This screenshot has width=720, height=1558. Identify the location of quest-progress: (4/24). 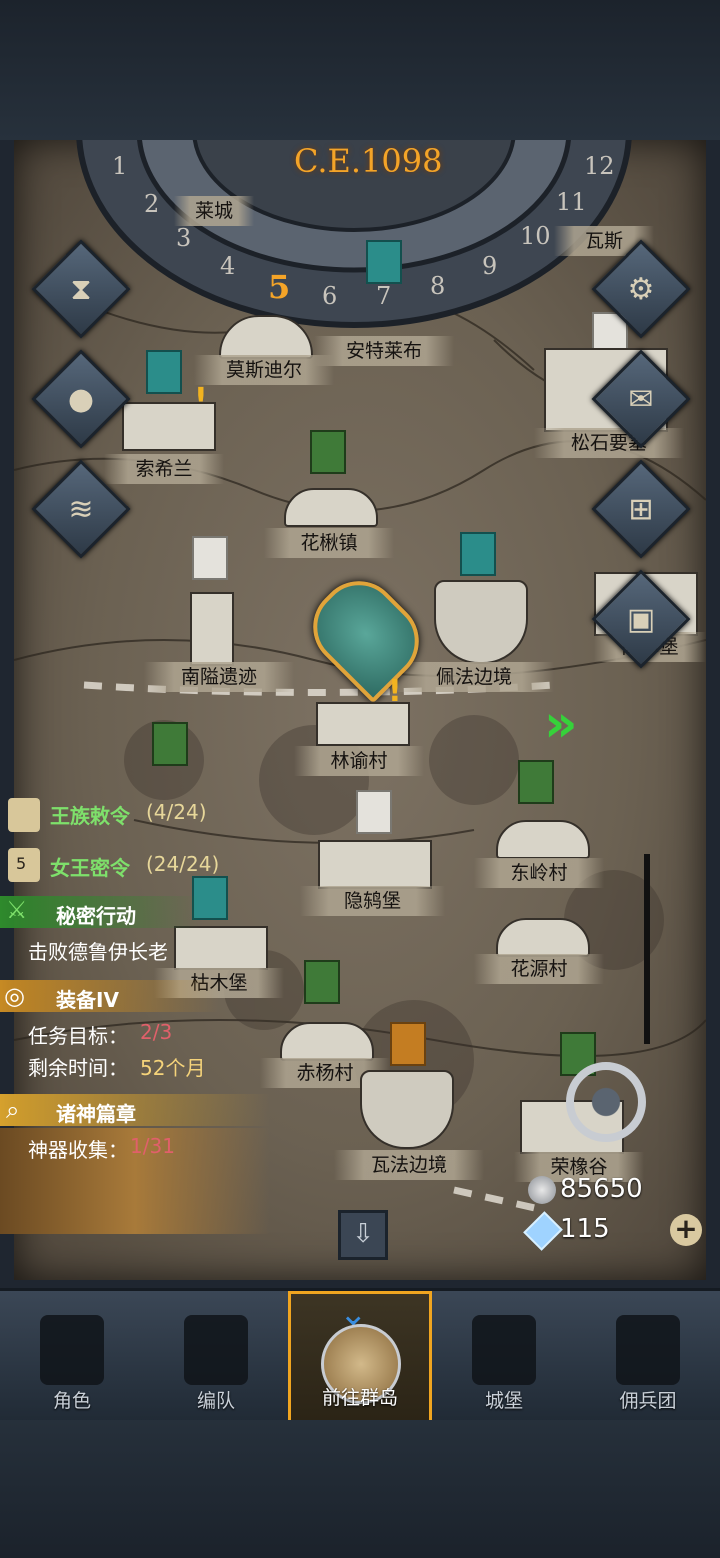
(176, 812).